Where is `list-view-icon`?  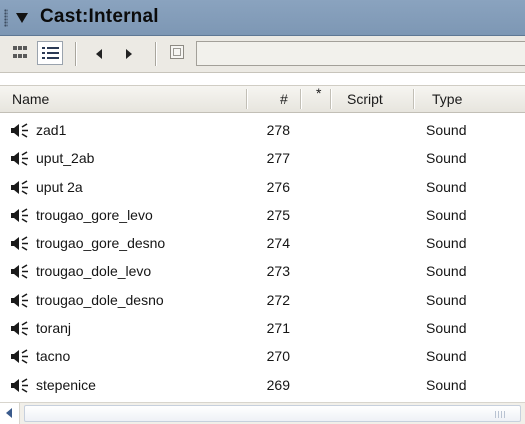
list-view-icon is located at coordinates (50, 53).